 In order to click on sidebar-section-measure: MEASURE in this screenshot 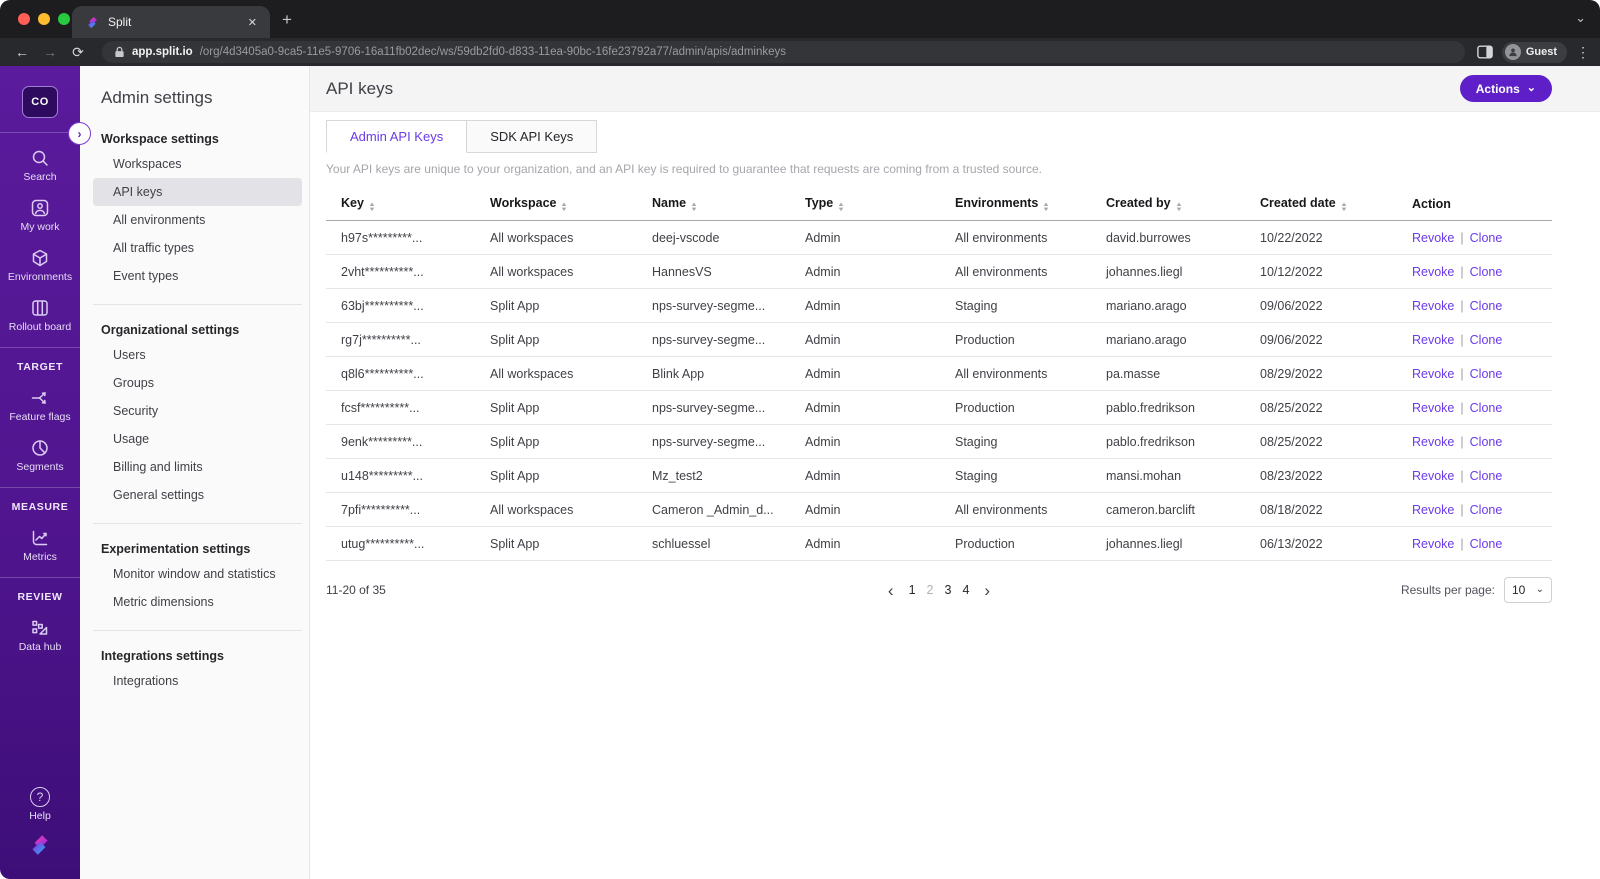, I will do `click(40, 507)`.